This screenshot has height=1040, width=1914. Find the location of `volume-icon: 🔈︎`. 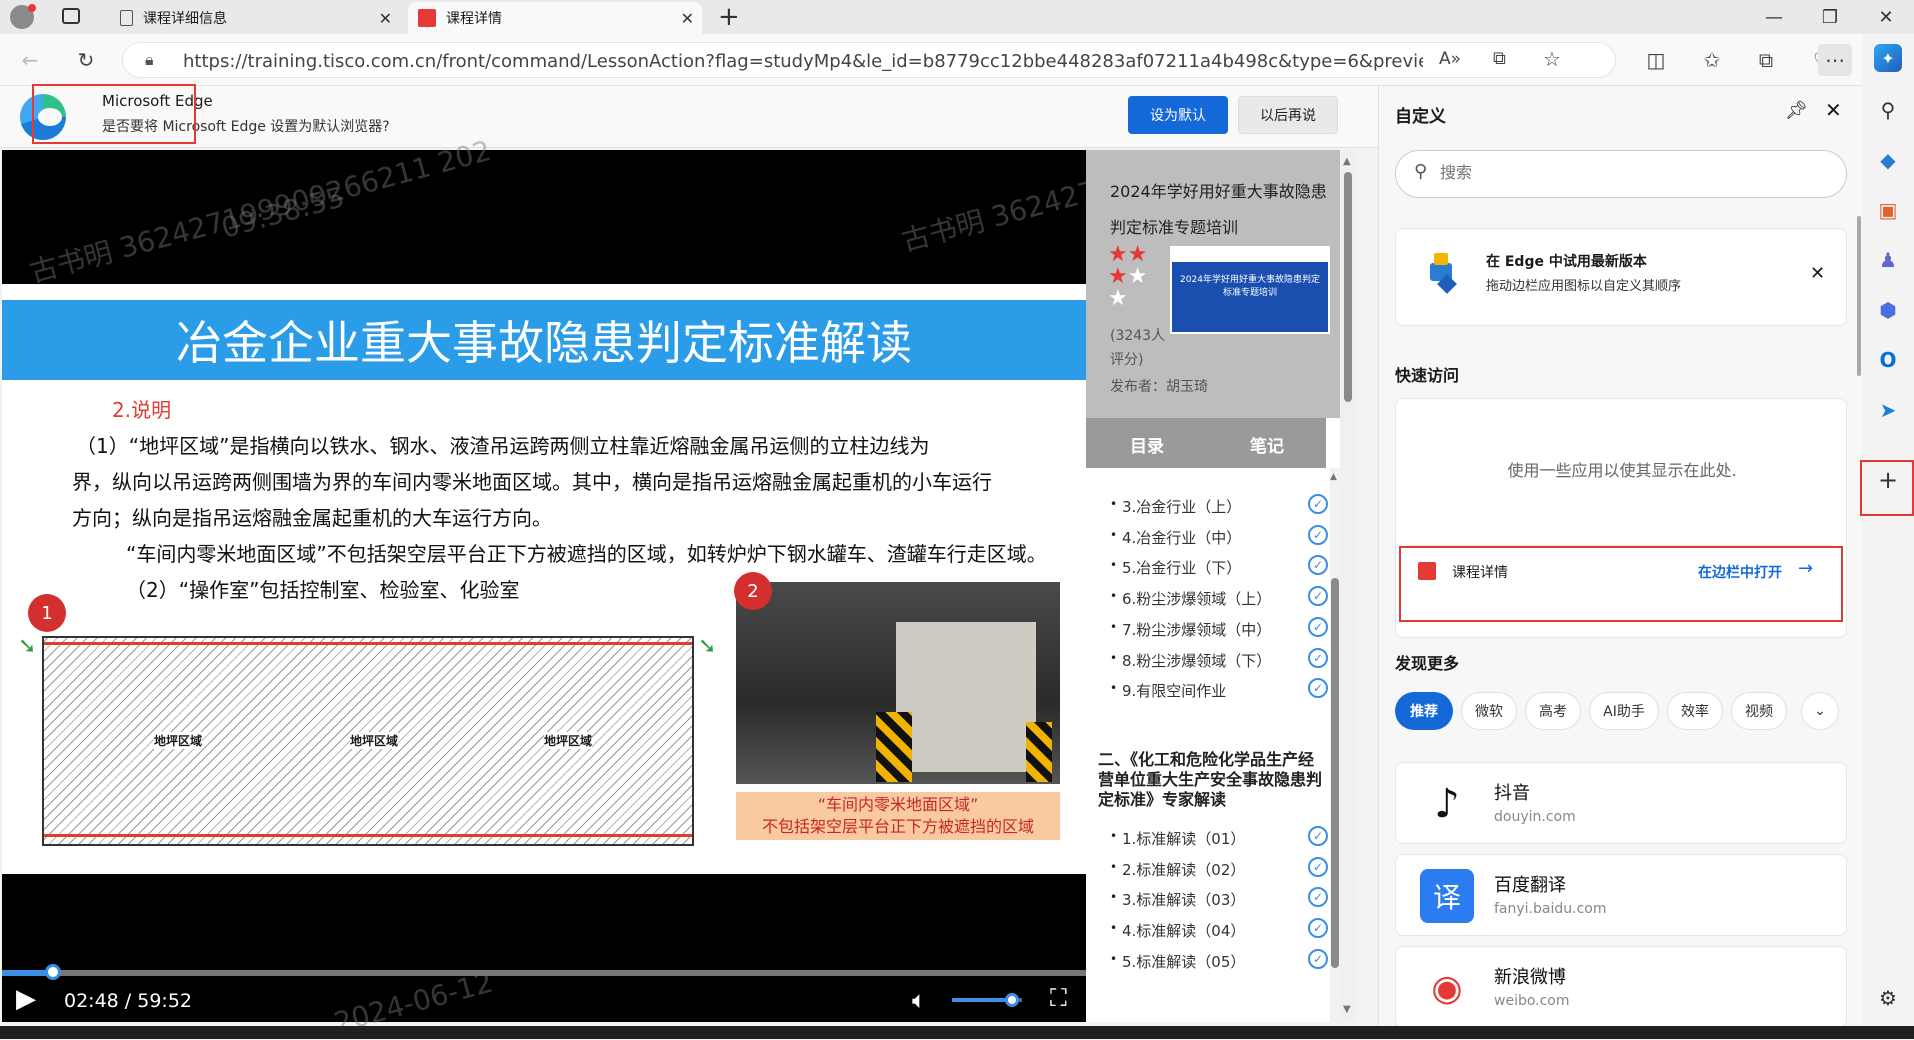

volume-icon: 🔈︎ is located at coordinates (919, 1000).